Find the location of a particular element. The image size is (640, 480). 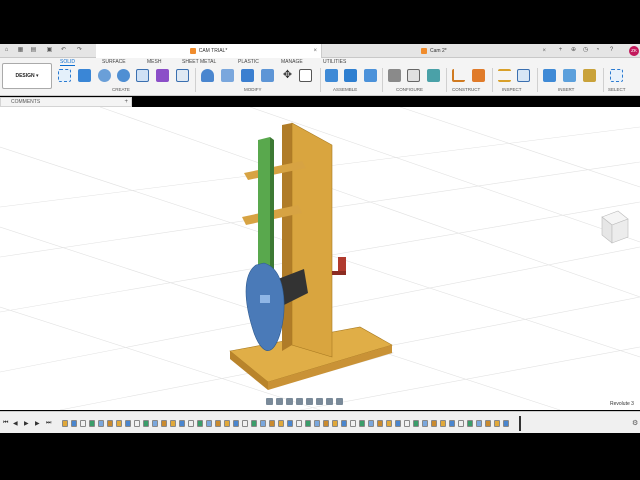

group-modify: MODIFY is located at coordinates (253, 89).